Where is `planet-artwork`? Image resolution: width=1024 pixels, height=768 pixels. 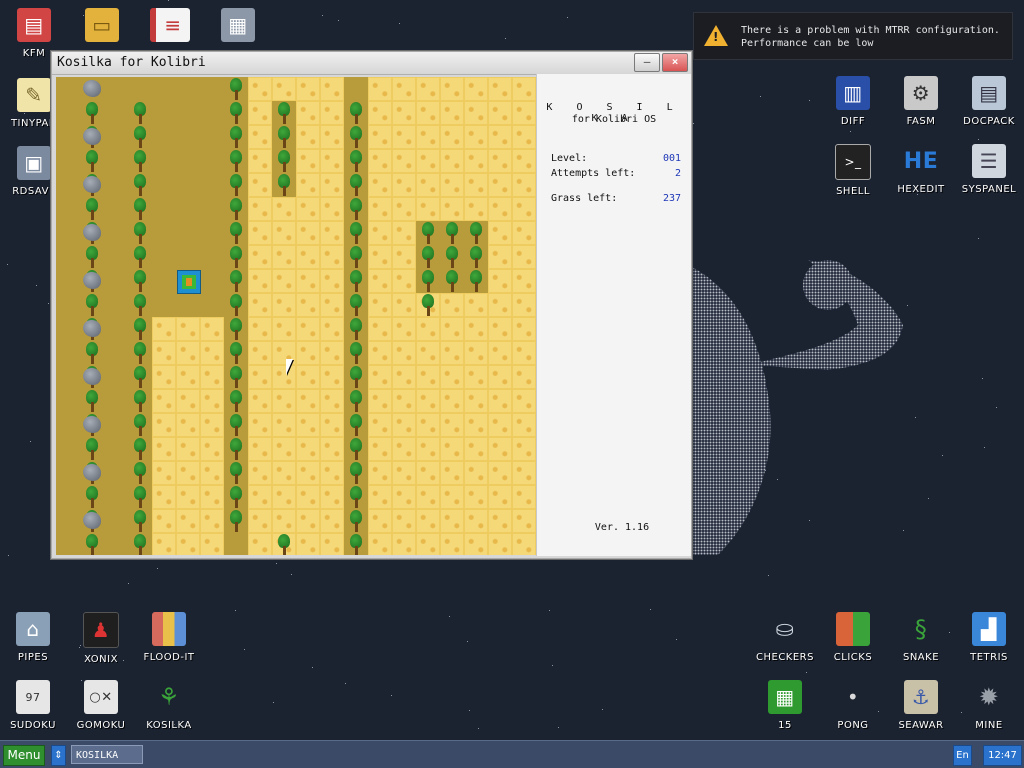 planet-artwork is located at coordinates (795, 407).